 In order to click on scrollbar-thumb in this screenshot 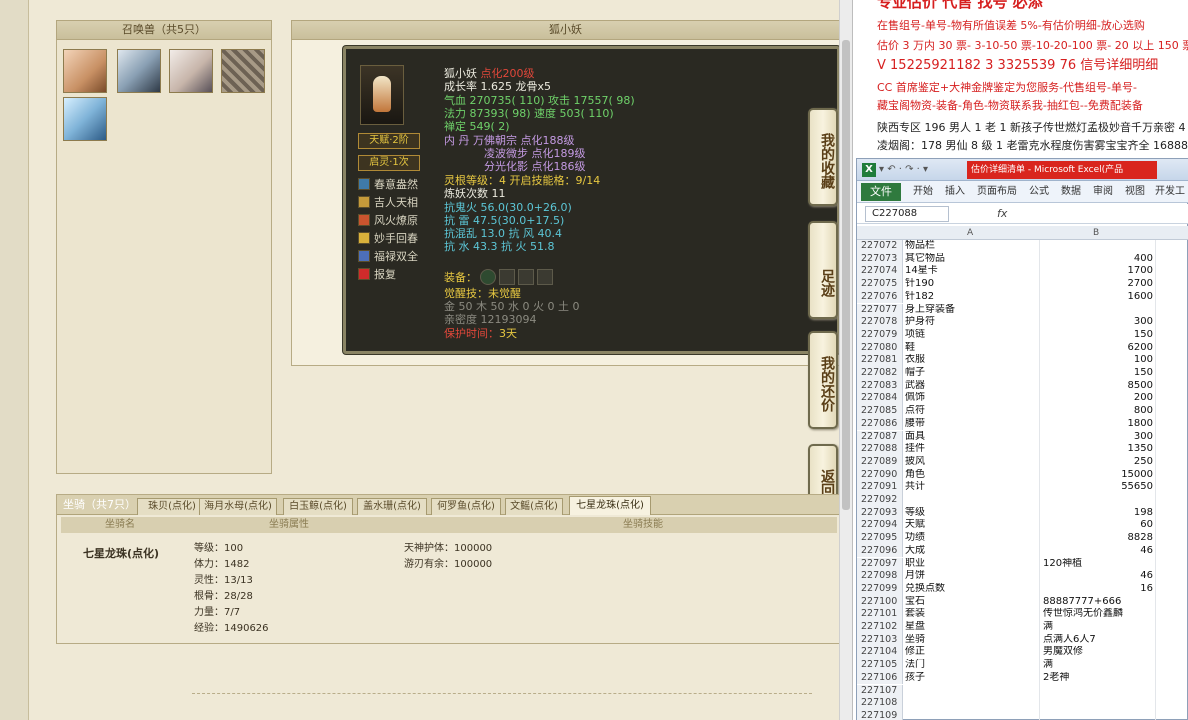, I will do `click(846, 275)`.